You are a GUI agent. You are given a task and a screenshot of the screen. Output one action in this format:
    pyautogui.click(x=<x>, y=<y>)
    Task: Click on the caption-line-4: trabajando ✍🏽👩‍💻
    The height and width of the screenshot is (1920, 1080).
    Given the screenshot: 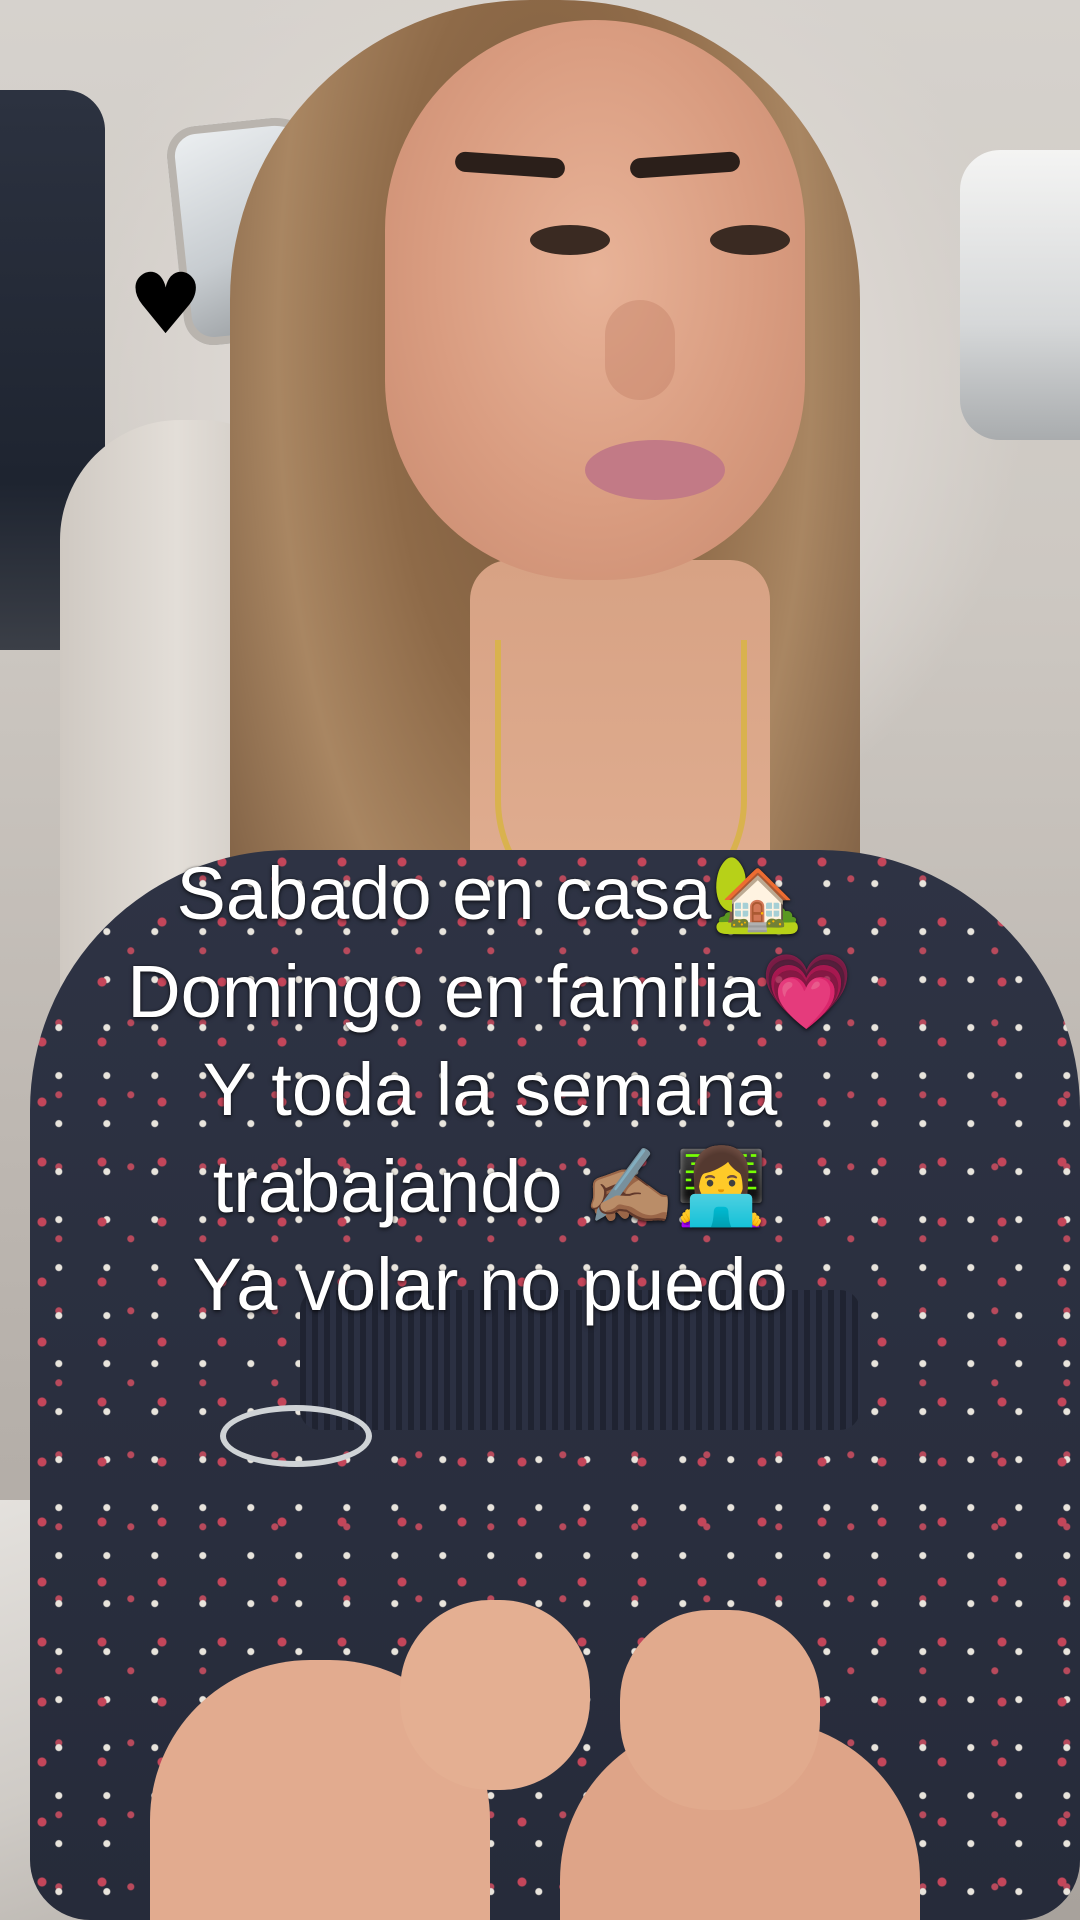 What is the action you would take?
    pyautogui.click(x=490, y=1187)
    